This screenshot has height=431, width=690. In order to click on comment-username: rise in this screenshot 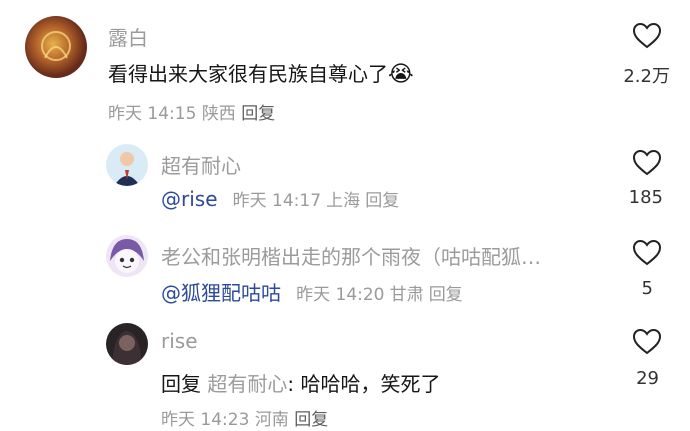, I will do `click(179, 341)`.